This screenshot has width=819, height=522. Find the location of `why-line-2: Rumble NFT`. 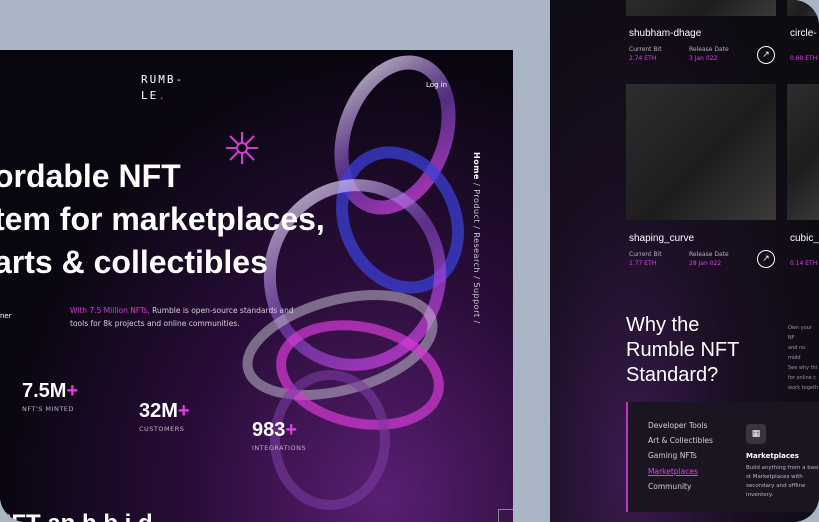

why-line-2: Rumble NFT is located at coordinates (683, 350).